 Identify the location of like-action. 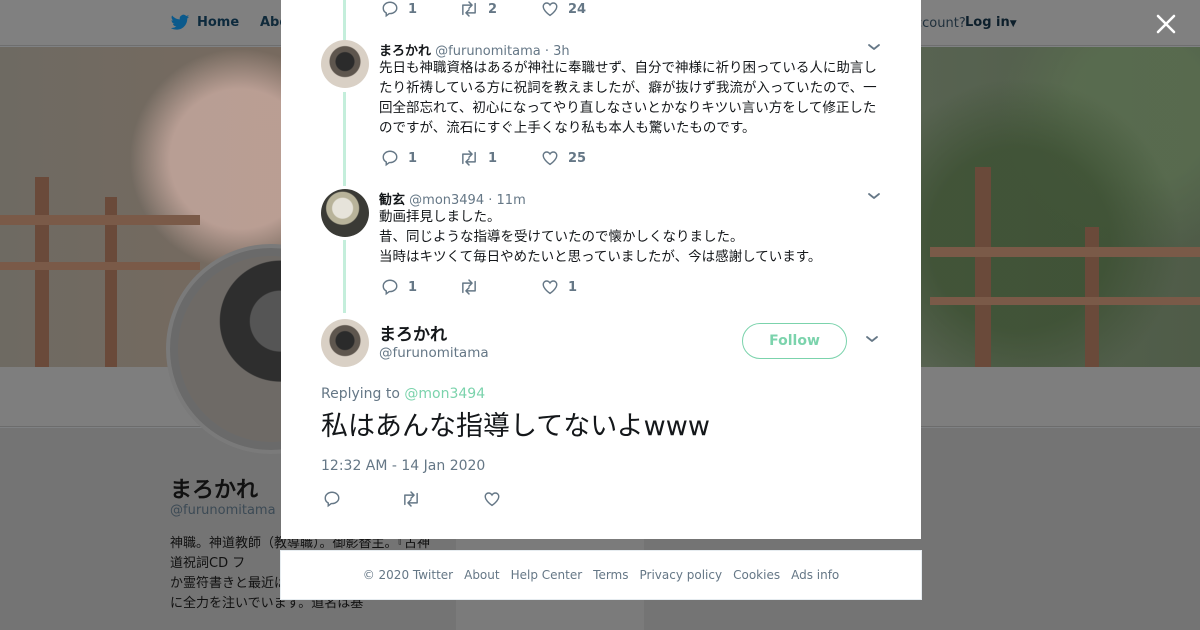
(492, 501).